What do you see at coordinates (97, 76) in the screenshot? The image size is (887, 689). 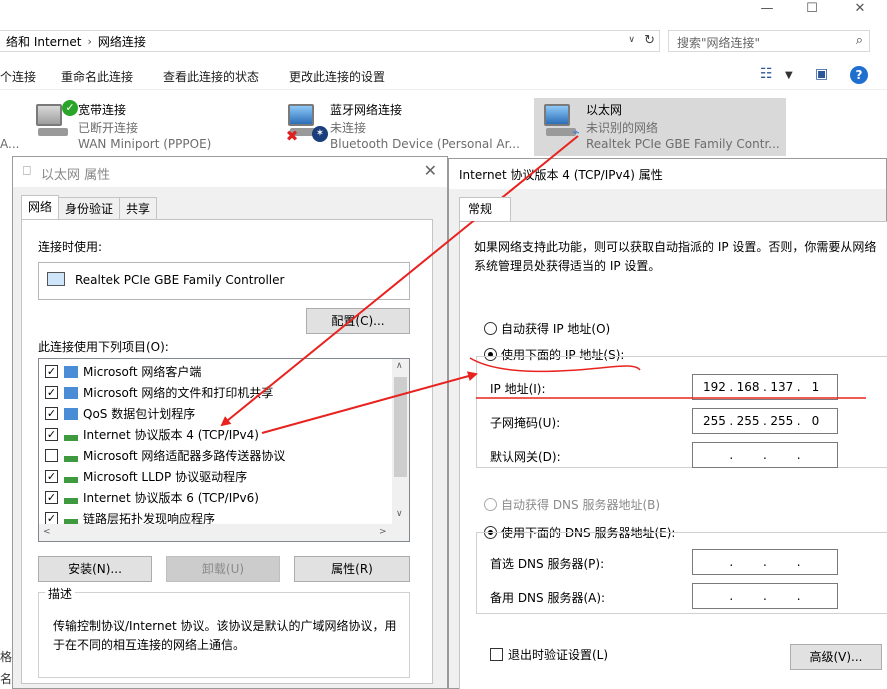 I see `cmd-rename: 重命名此连接` at bounding box center [97, 76].